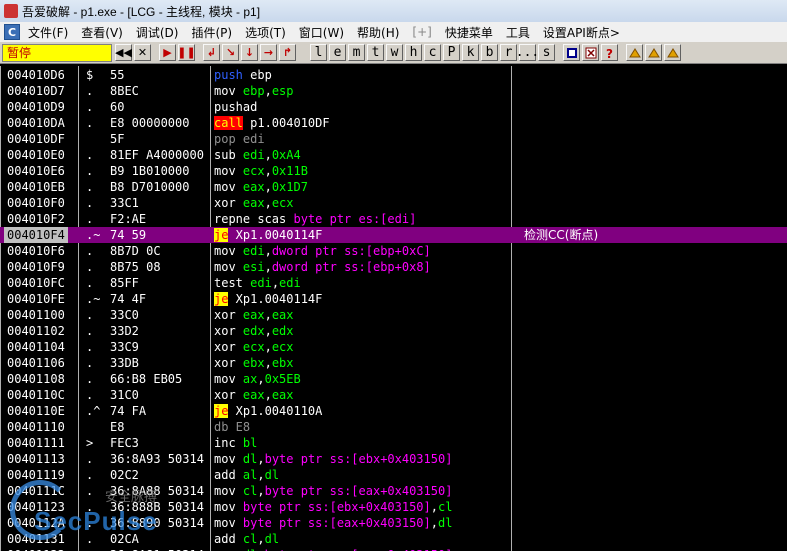 The width and height of the screenshot is (787, 551). Describe the element at coordinates (324, 32) in the screenshot. I see `menu-item: 窗口(W)` at that location.